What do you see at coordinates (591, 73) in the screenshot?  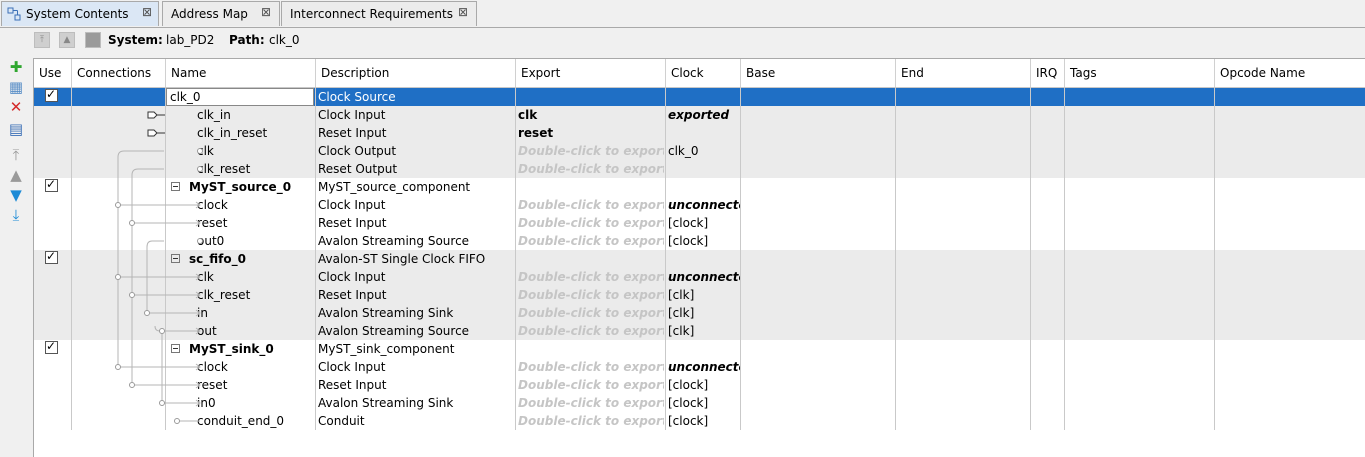 I see `column-header-export: Export` at bounding box center [591, 73].